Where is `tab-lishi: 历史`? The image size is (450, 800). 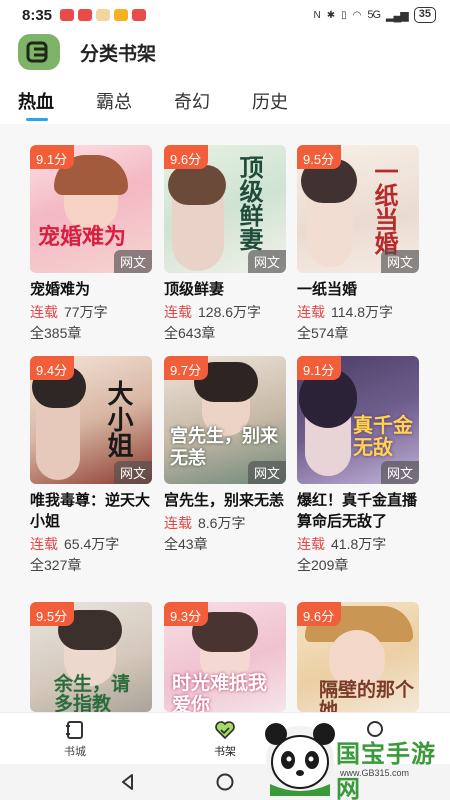 tab-lishi: 历史 is located at coordinates (270, 99).